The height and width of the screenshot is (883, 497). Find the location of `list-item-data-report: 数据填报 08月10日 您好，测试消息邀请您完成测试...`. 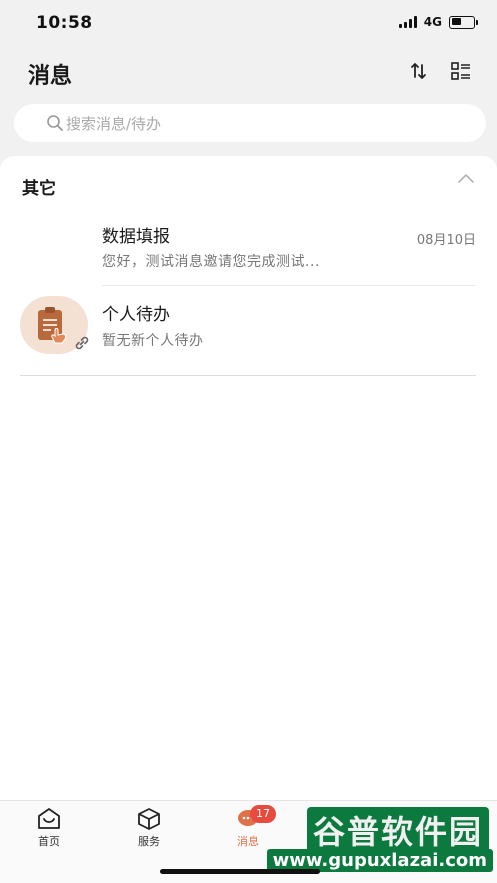

list-item-data-report: 数据填报 08月10日 您好，测试消息邀请您完成测试... is located at coordinates (248, 247).